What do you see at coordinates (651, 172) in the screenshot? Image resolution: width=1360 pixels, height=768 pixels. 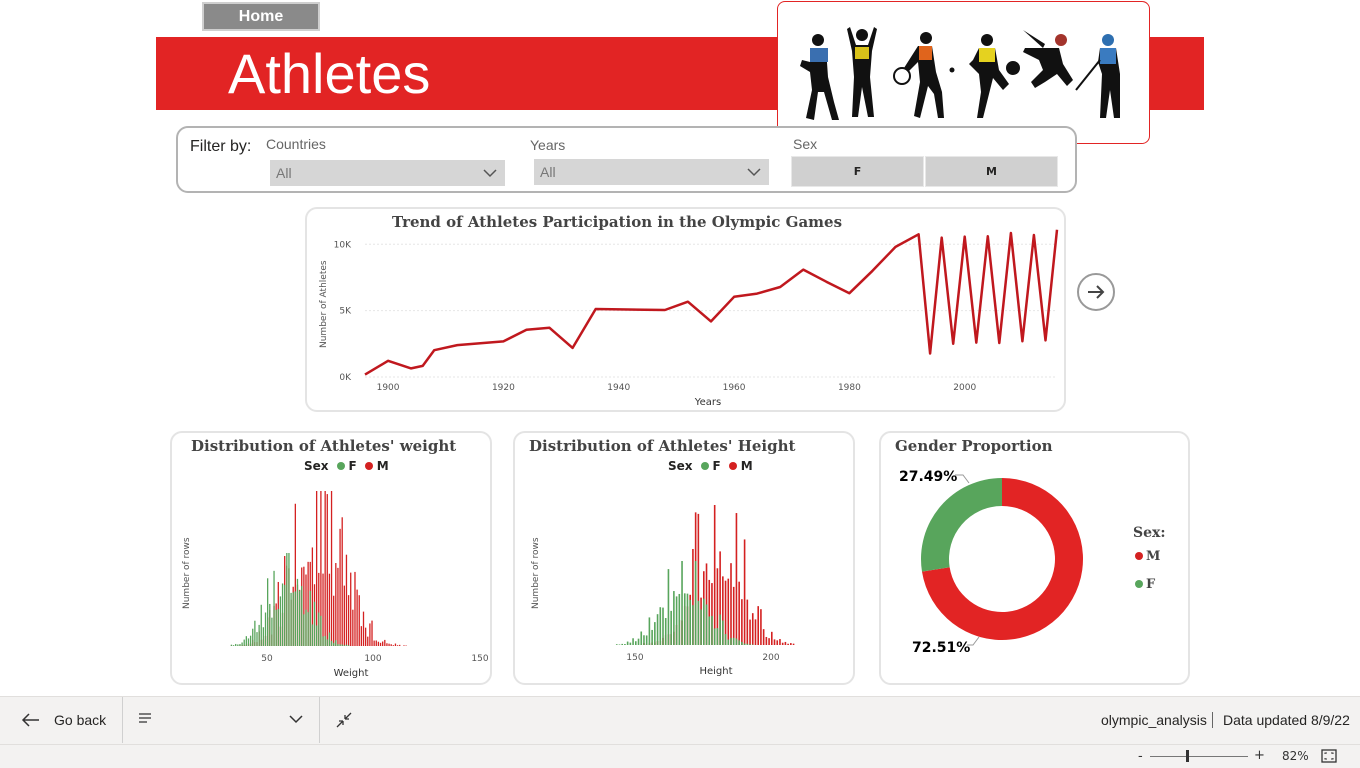 I see `years-dropdown: All` at bounding box center [651, 172].